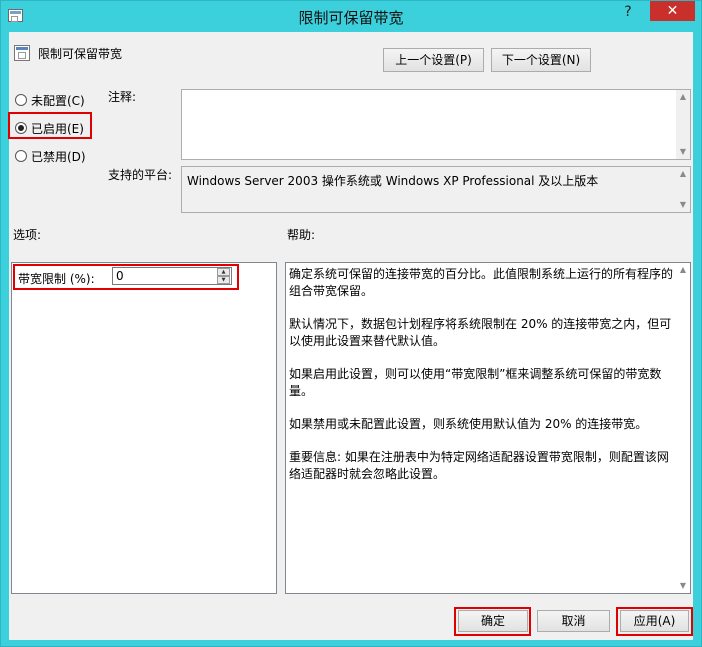  What do you see at coordinates (541, 60) in the screenshot?
I see `next-setting-button: 下一个设置(N)` at bounding box center [541, 60].